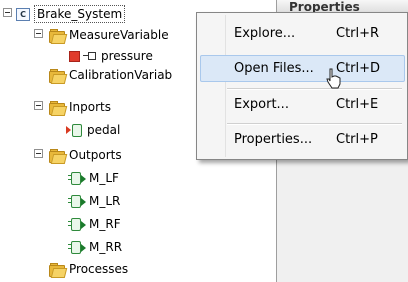 The height and width of the screenshot is (282, 408). What do you see at coordinates (302, 33) in the screenshot?
I see `menu-item-explore: Explore... Ctrl+R` at bounding box center [302, 33].